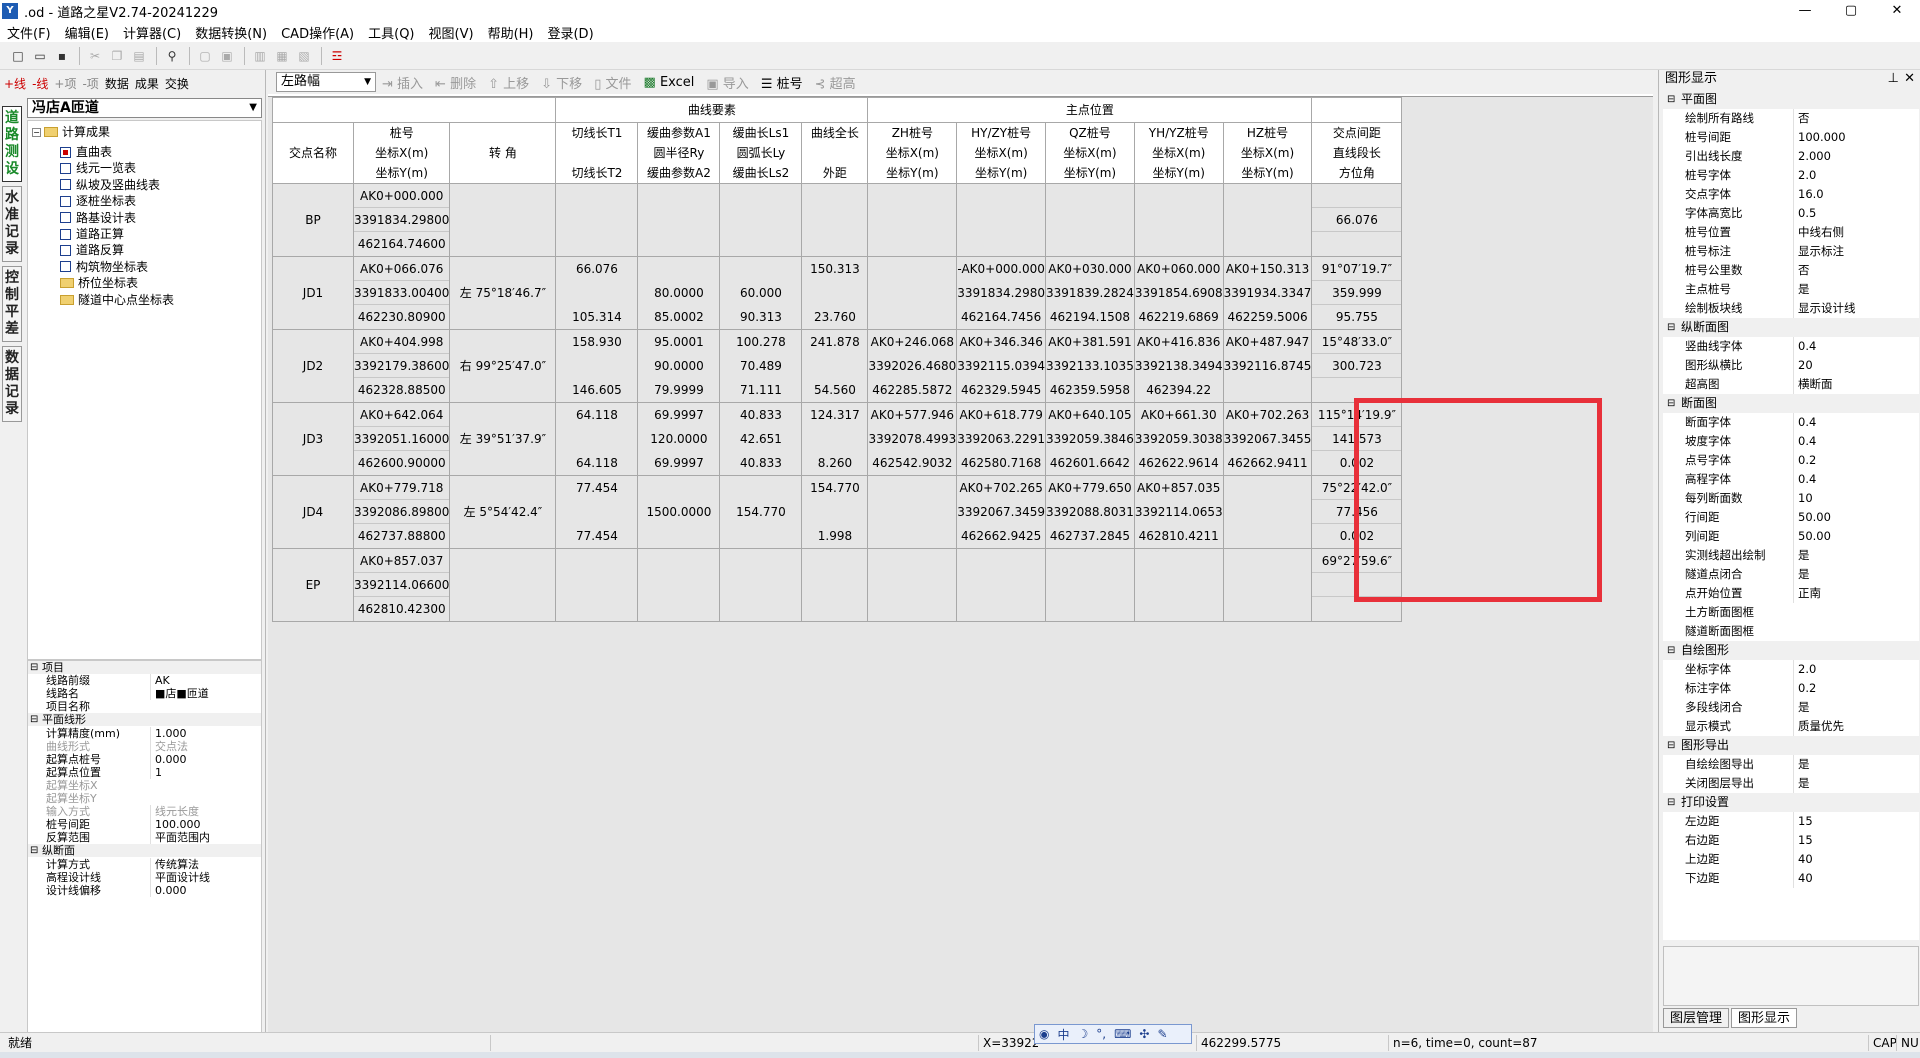  I want to click on property-value: 中线右侧, so click(1856, 232).